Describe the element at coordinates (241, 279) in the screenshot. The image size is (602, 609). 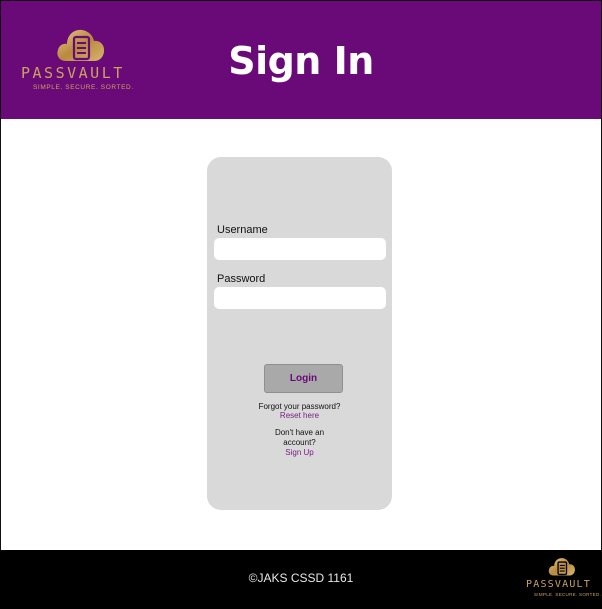
I see `password-label: Password` at that location.